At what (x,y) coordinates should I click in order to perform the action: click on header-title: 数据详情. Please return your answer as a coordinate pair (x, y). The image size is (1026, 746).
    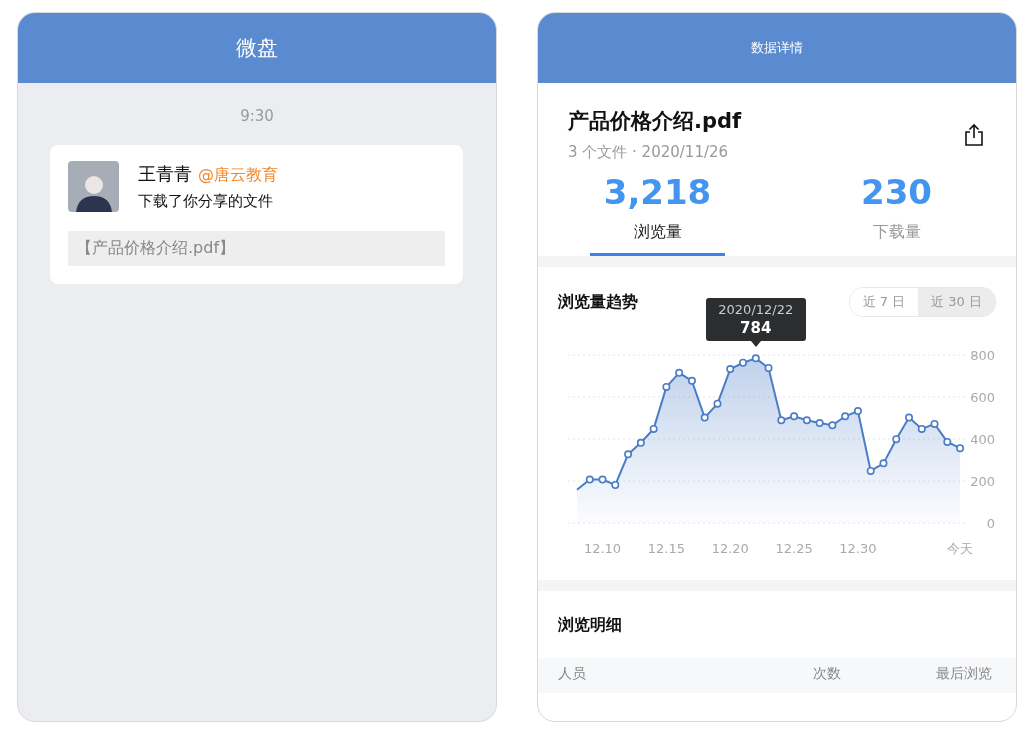
    Looking at the image, I should click on (777, 48).